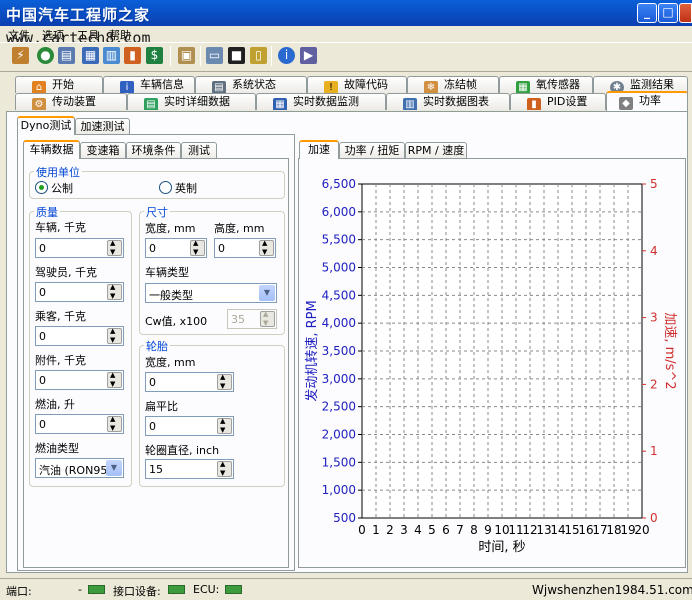 This screenshot has width=692, height=600. Describe the element at coordinates (66, 55) in the screenshot. I see `document-icon: ▤` at that location.